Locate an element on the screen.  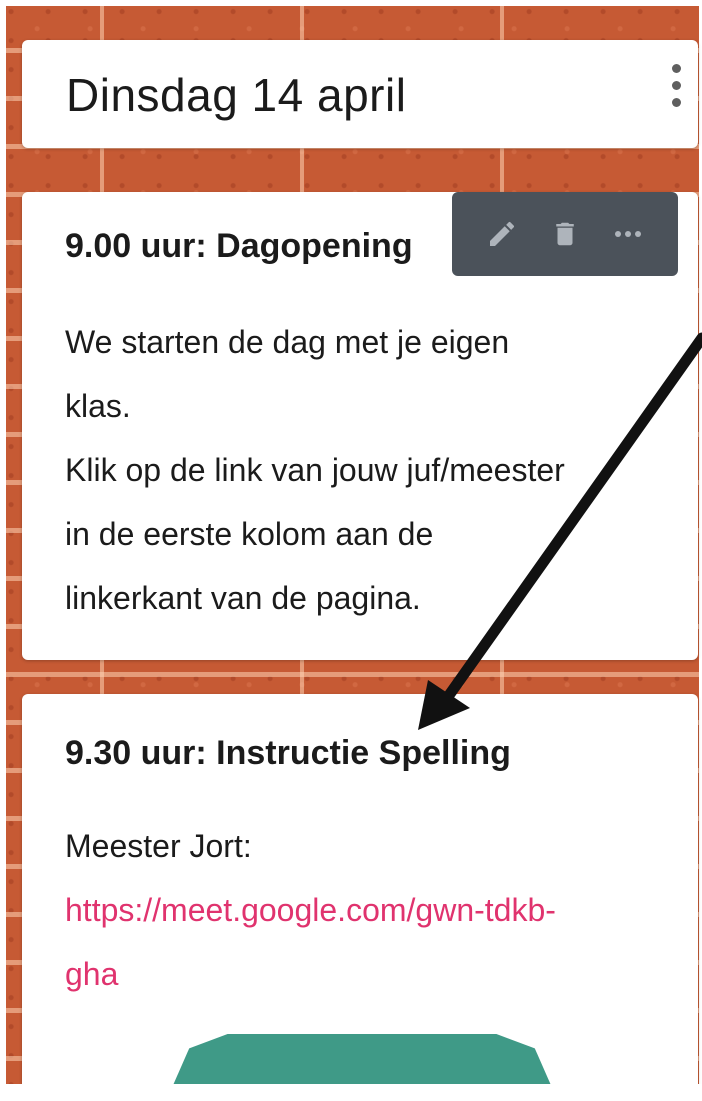
meet-link-continued: gha is located at coordinates (91, 974).